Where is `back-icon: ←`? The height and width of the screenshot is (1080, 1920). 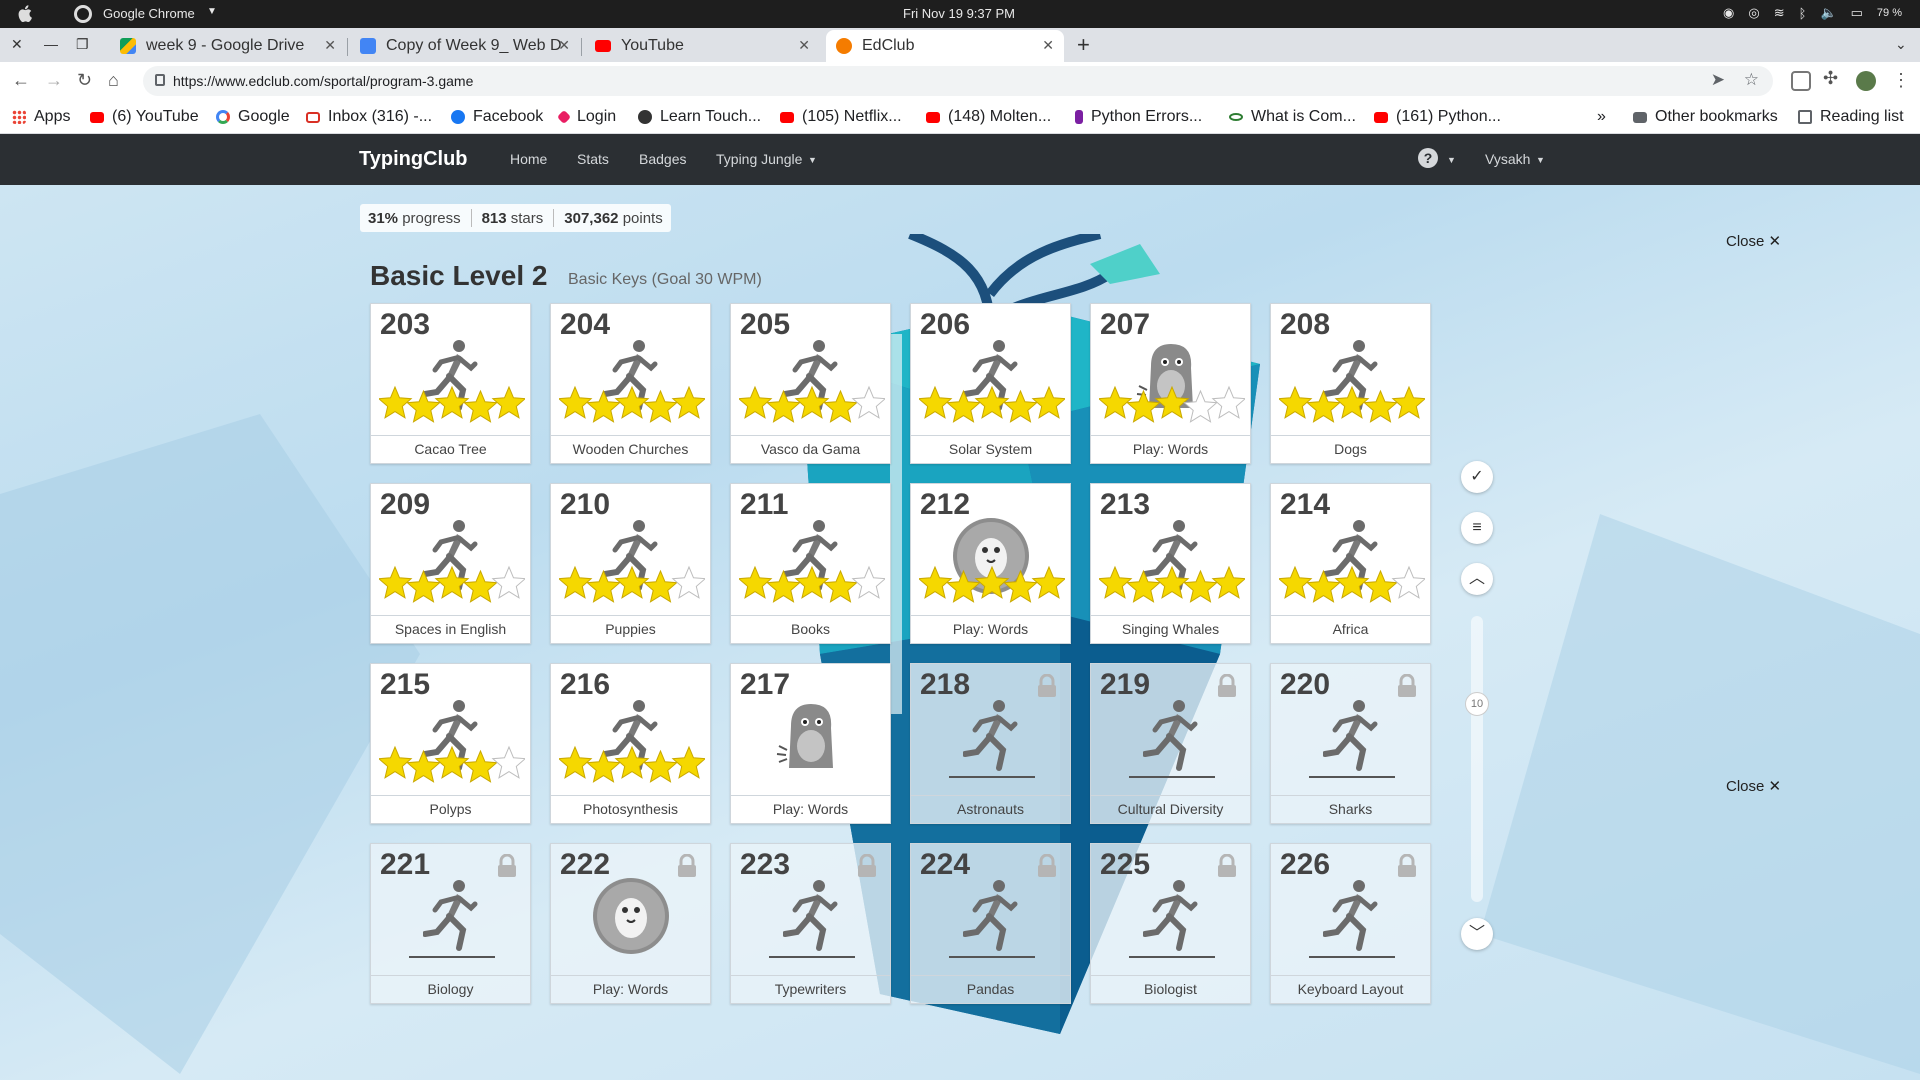 back-icon: ← is located at coordinates (21, 80).